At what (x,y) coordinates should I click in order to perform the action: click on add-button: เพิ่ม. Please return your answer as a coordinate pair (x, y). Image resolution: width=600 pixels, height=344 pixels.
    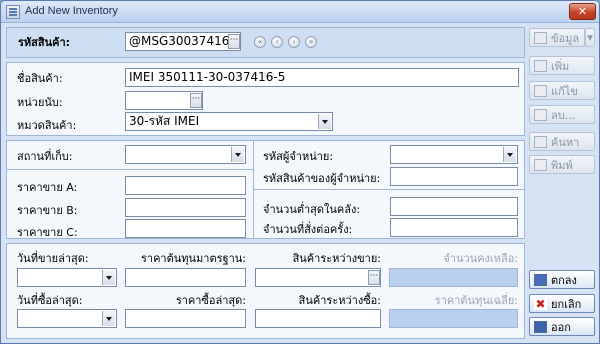
    Looking at the image, I should click on (562, 65).